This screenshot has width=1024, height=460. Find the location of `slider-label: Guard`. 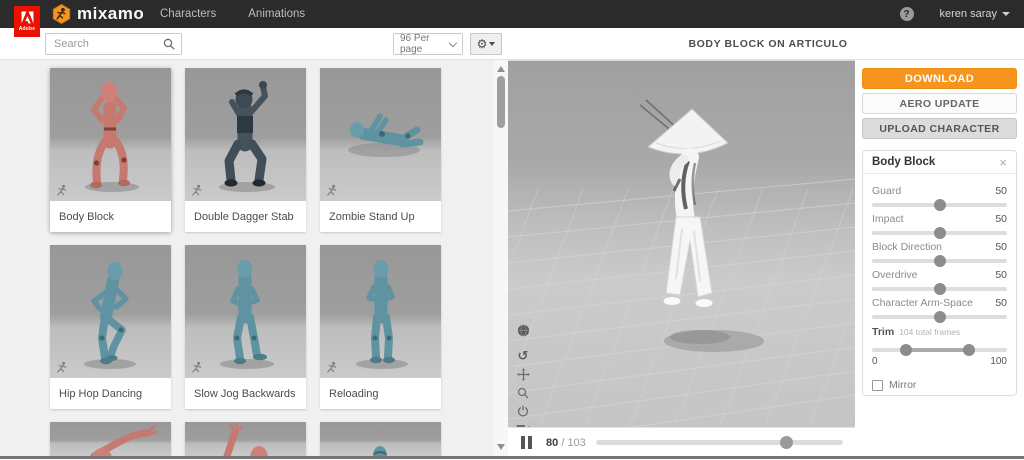

slider-label: Guard is located at coordinates (887, 191).